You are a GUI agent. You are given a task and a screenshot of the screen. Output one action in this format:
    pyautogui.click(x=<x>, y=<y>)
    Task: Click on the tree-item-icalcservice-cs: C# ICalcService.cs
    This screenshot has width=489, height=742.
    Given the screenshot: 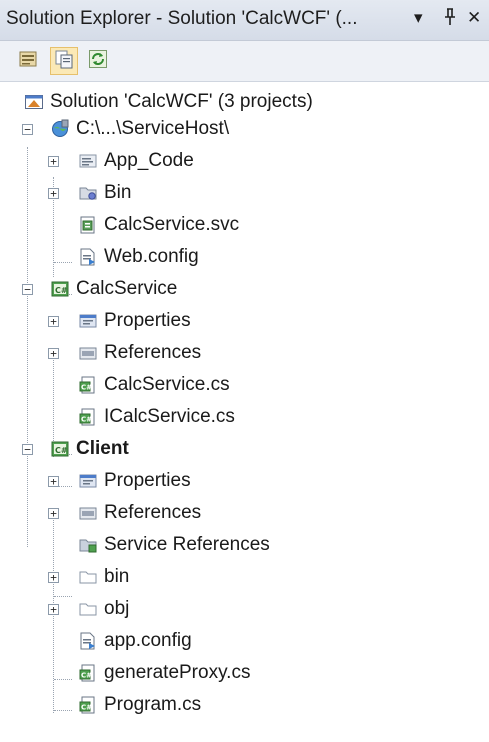 What is the action you would take?
    pyautogui.click(x=156, y=417)
    